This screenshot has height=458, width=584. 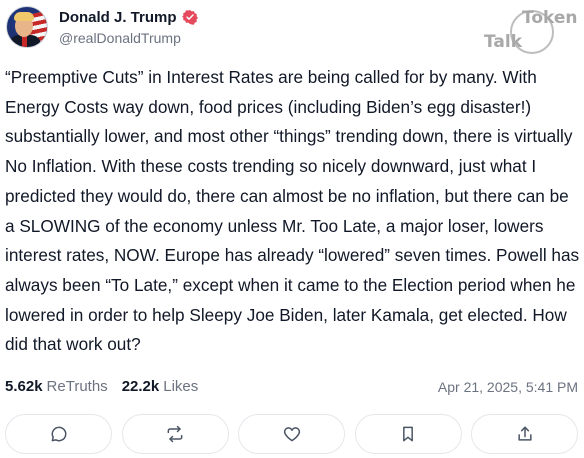 I want to click on share-icon, so click(x=524, y=433).